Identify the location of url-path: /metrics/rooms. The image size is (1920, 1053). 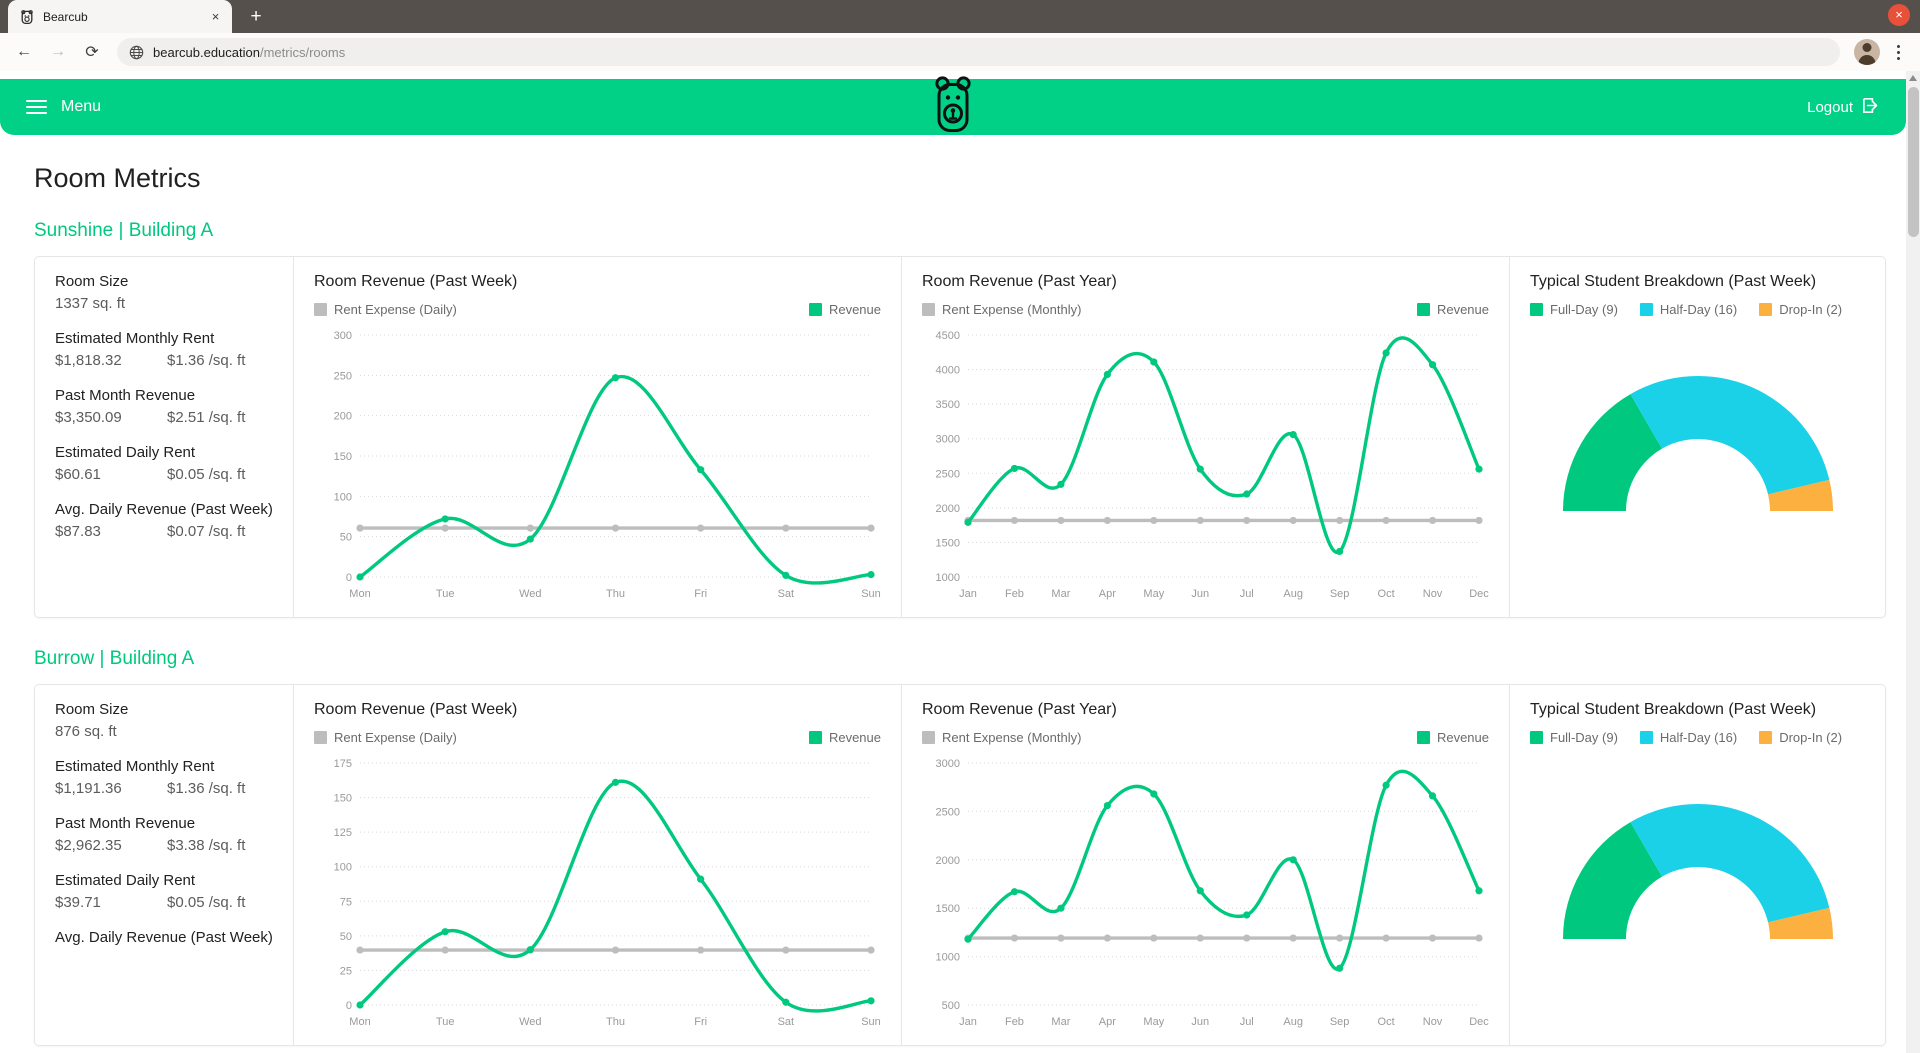
(302, 52).